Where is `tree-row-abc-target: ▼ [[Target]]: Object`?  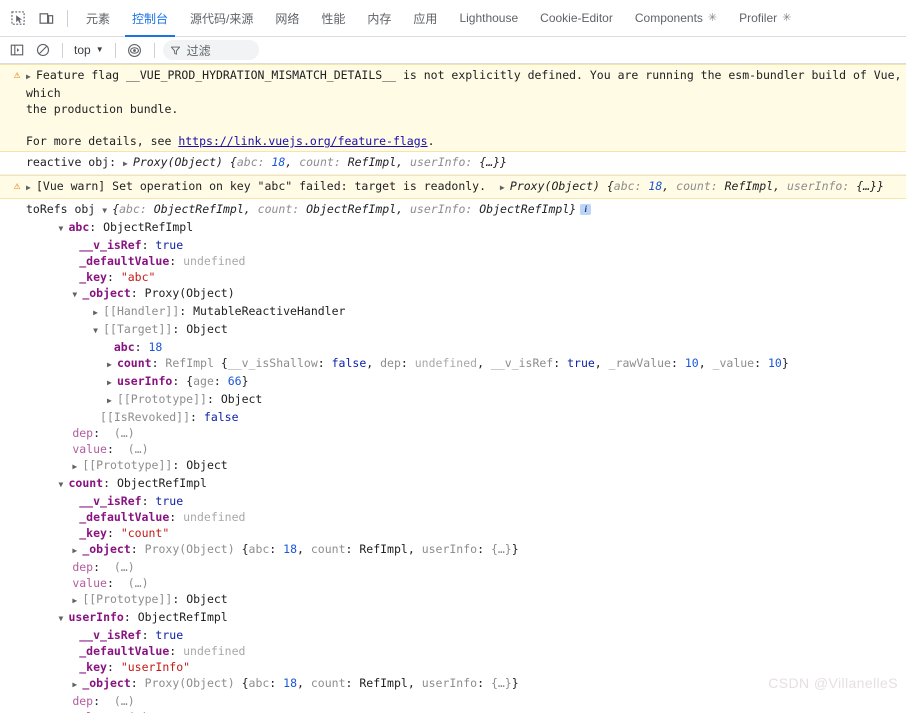
tree-row-abc-target: ▼ [[Target]]: Object is located at coordinates (453, 330).